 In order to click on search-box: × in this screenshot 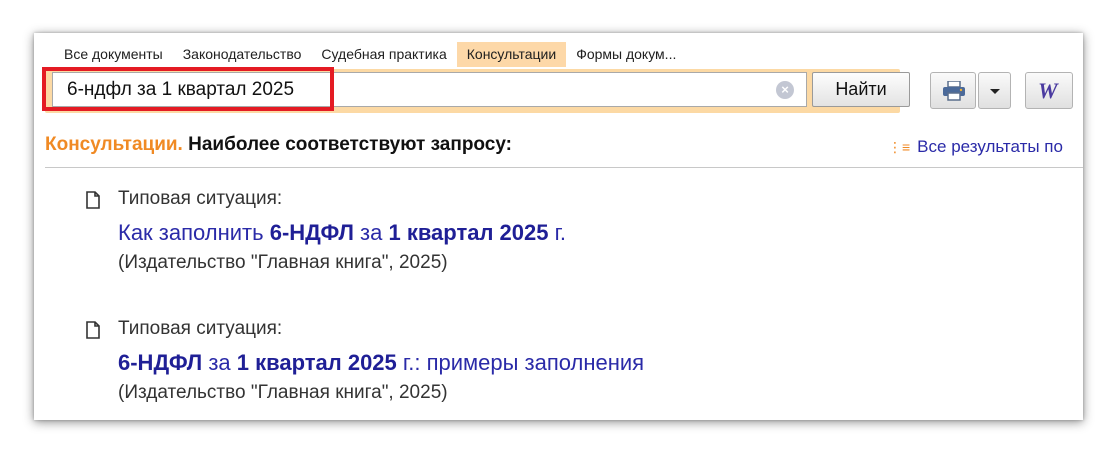, I will do `click(429, 89)`.